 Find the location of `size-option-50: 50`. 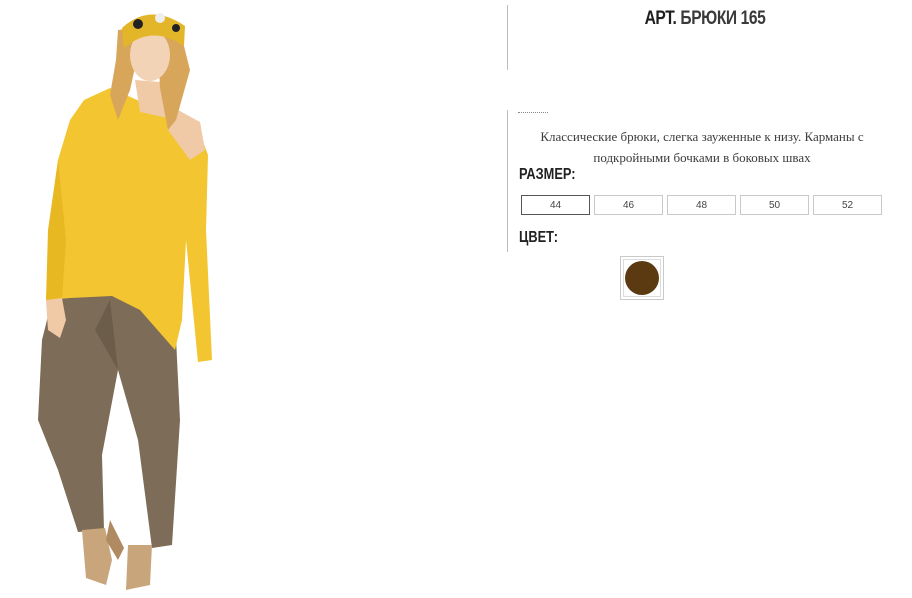

size-option-50: 50 is located at coordinates (774, 205).